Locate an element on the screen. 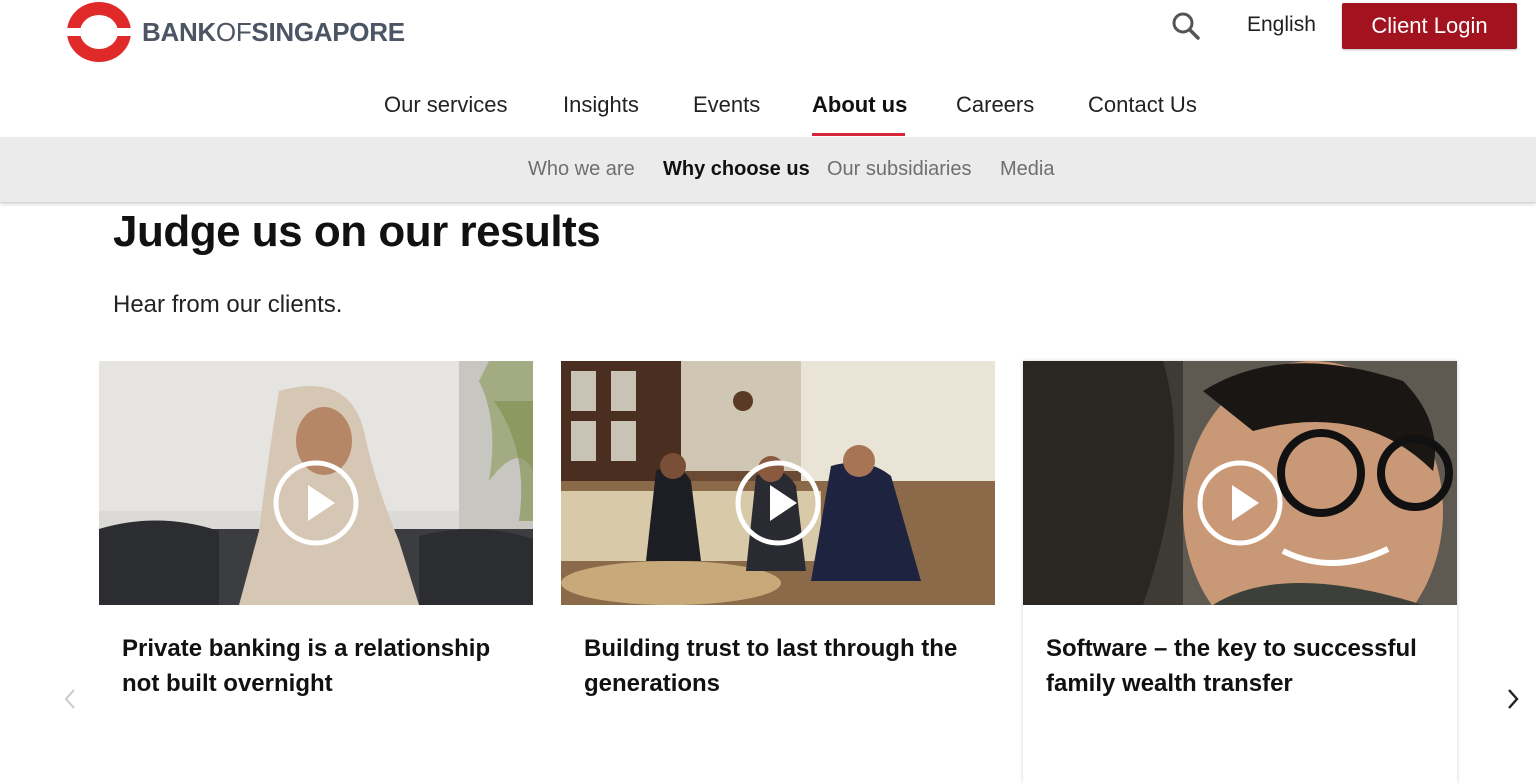 Image resolution: width=1536 pixels, height=783 pixels. logo-of: OF is located at coordinates (233, 31).